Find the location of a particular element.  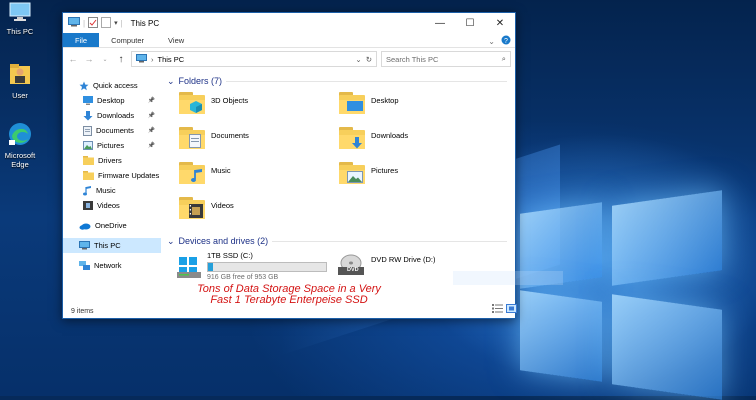

address-text: This PC is located at coordinates (255, 59).